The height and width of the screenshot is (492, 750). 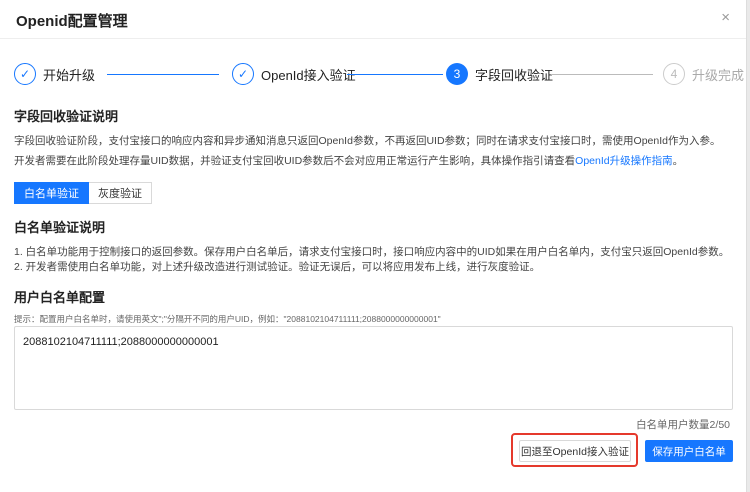 What do you see at coordinates (674, 74) in the screenshot?
I see `step-number: 4` at bounding box center [674, 74].